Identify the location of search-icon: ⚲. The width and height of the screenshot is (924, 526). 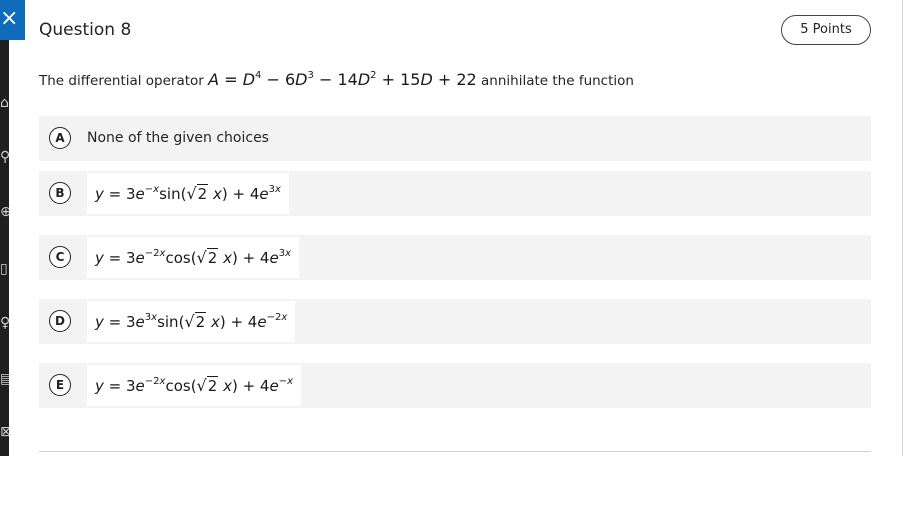
(4, 157).